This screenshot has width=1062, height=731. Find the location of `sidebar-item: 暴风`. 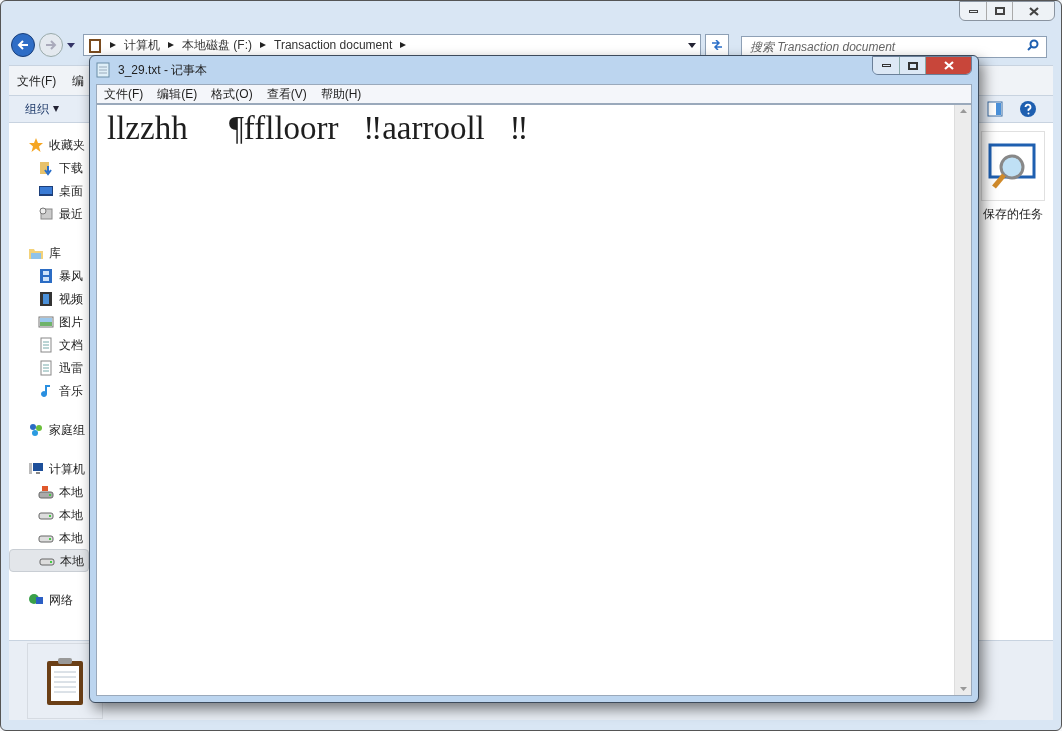

sidebar-item: 暴风 is located at coordinates (49, 275).